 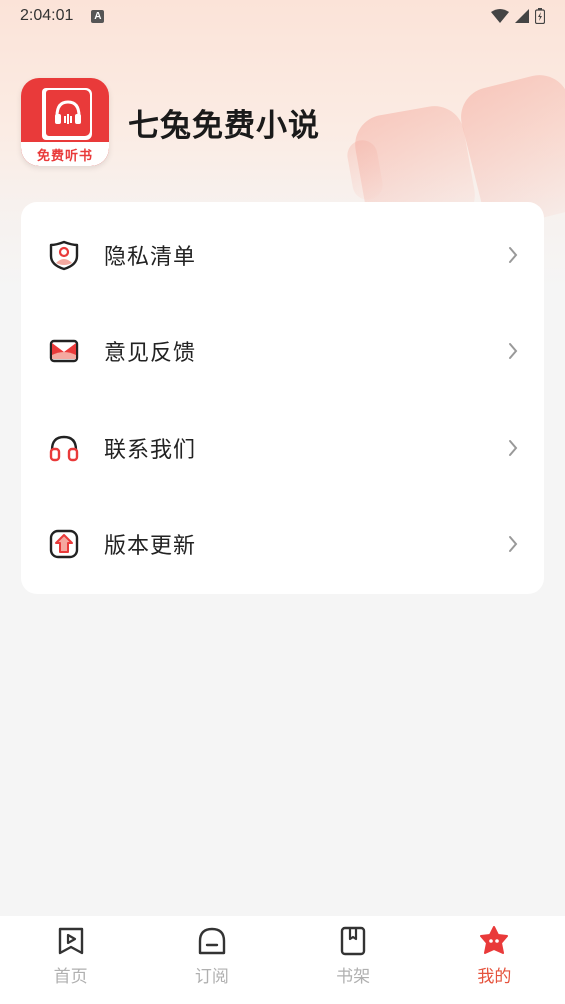 I want to click on subscription-icon, so click(x=212, y=941).